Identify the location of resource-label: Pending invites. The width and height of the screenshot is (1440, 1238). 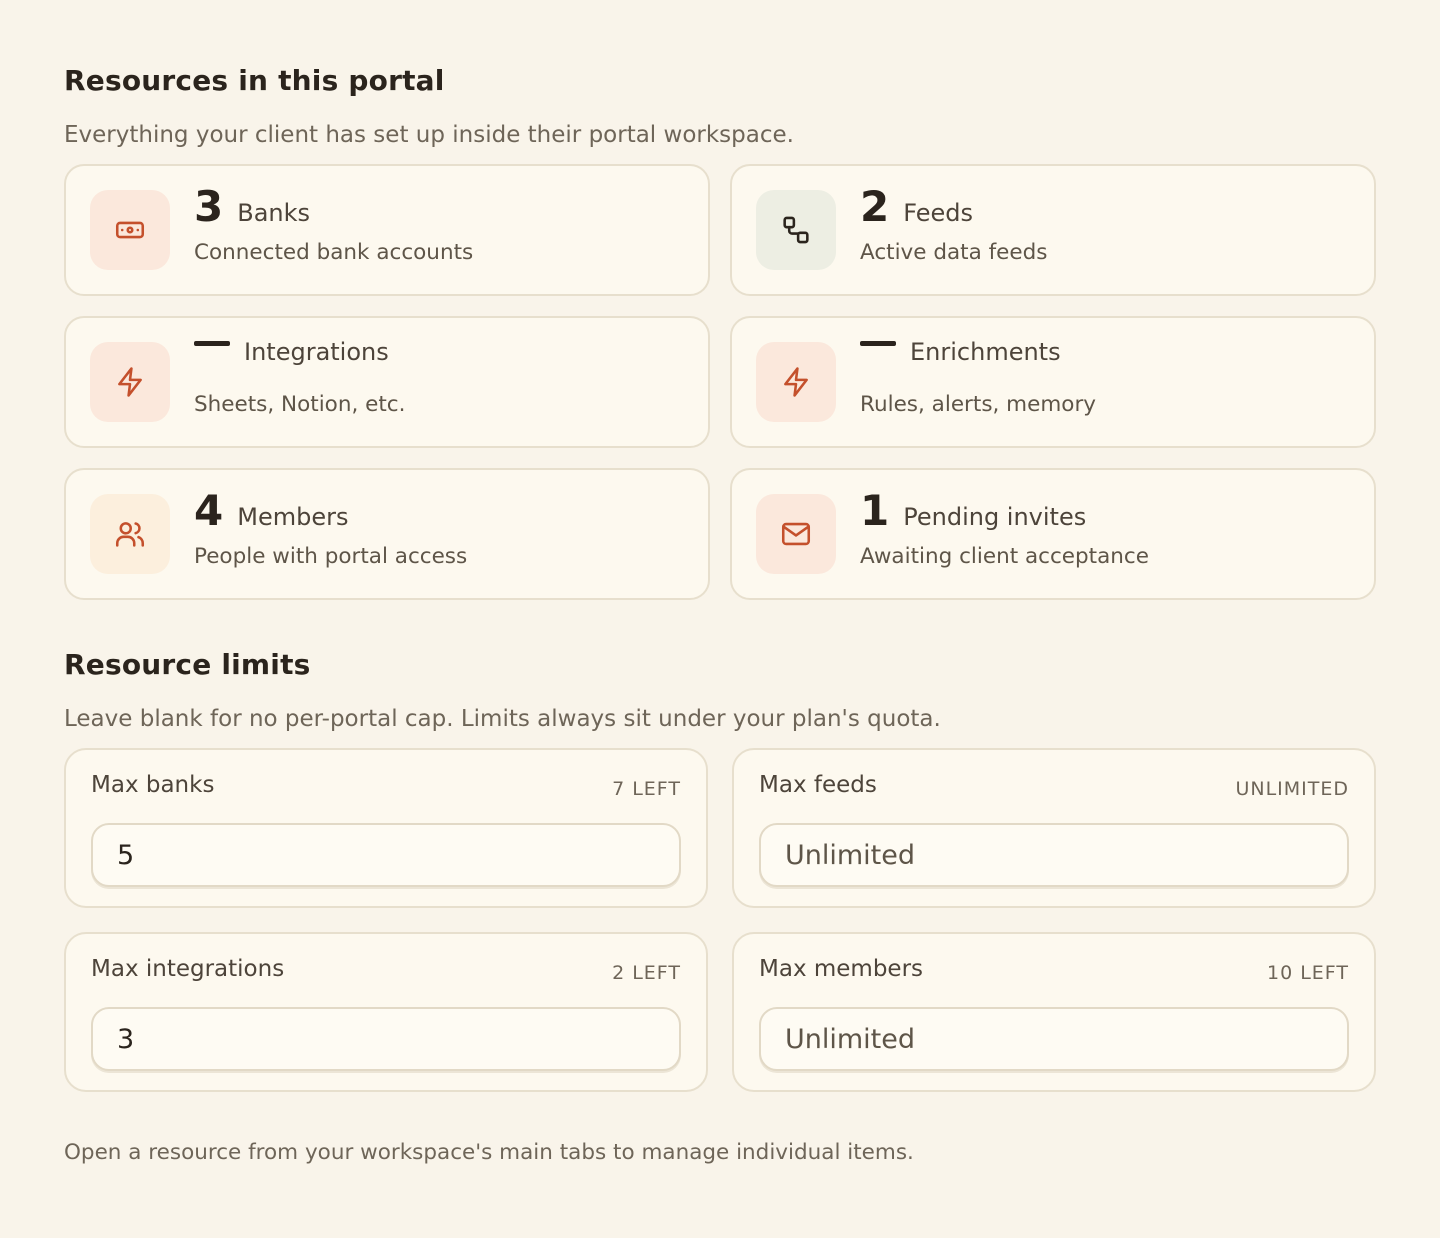
(995, 517).